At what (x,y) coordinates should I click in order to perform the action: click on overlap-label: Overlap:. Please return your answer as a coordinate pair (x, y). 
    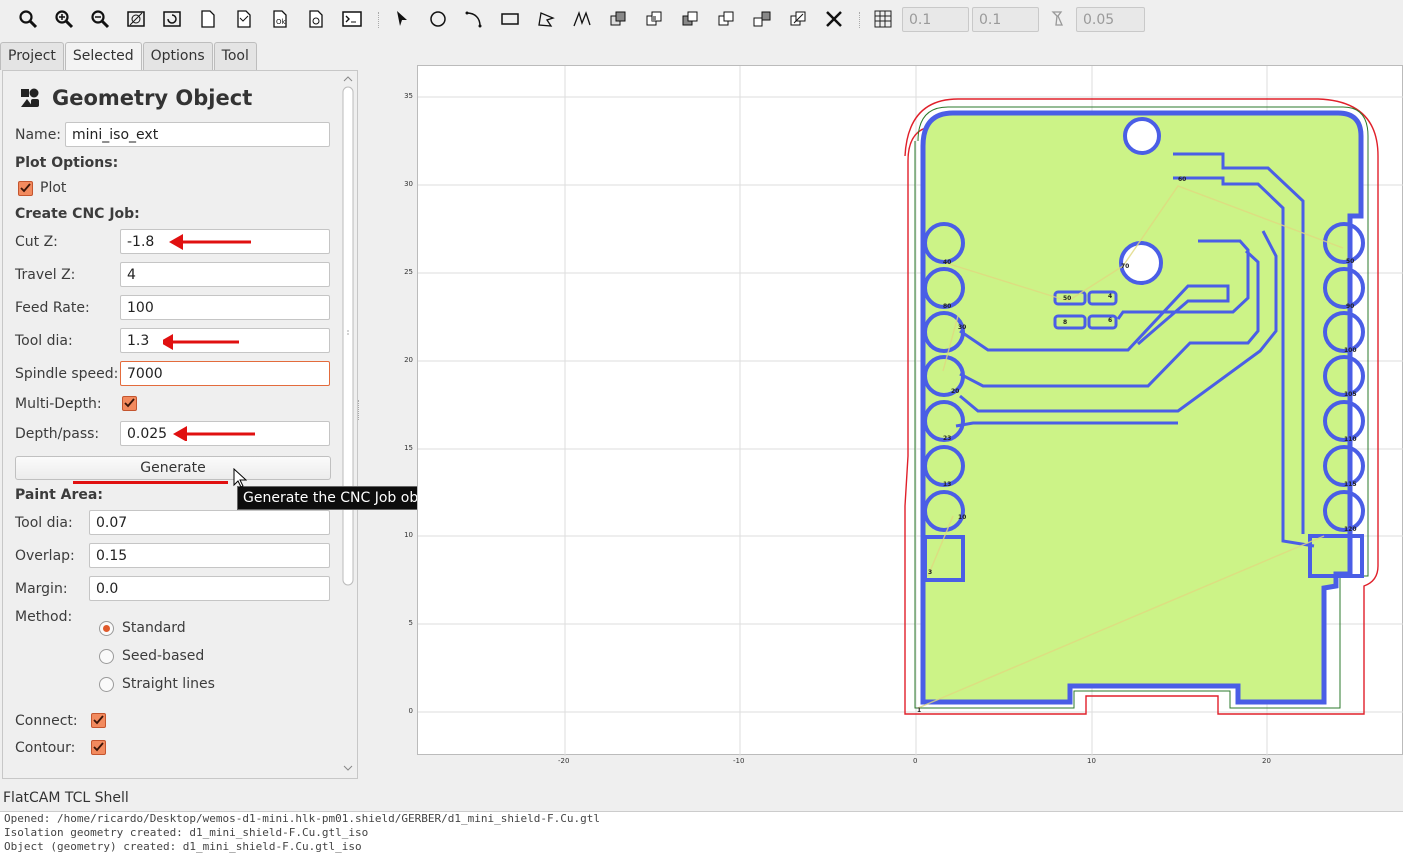
    Looking at the image, I should click on (45, 556).